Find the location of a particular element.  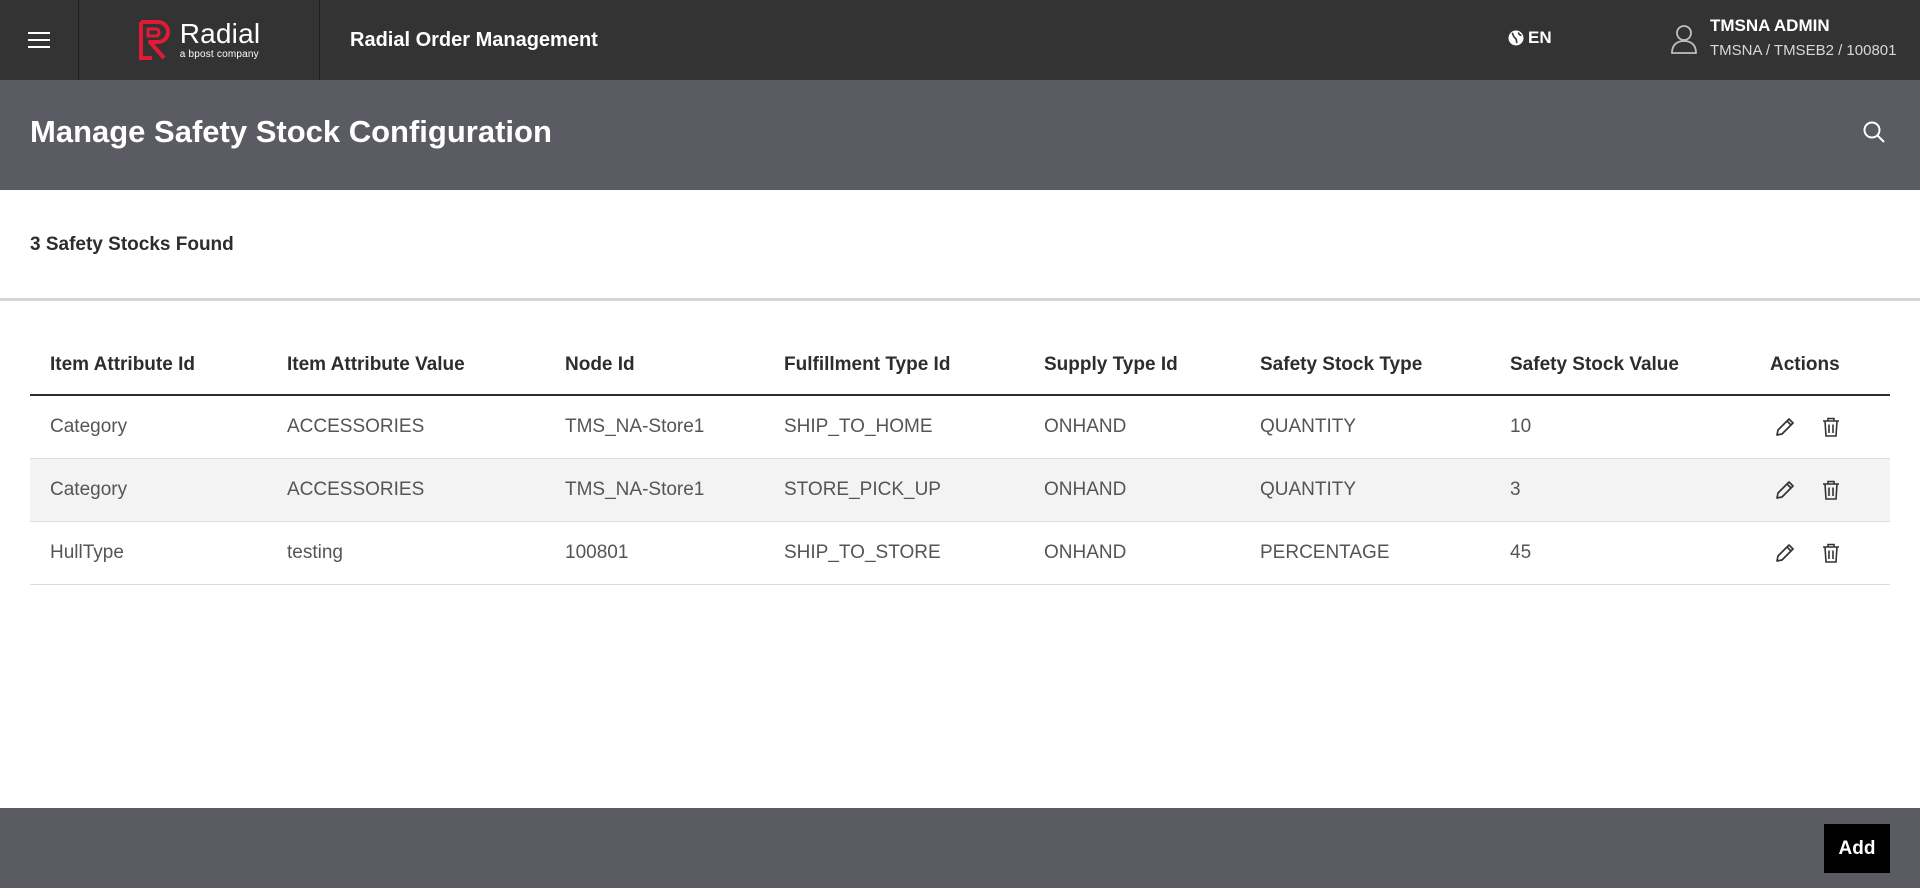

language-selector: EN is located at coordinates (1530, 38).